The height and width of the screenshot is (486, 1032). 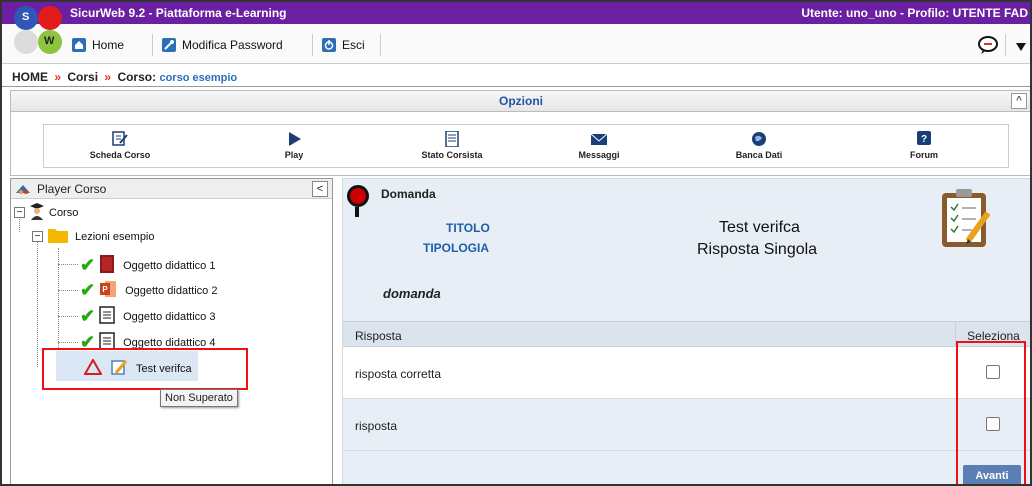 What do you see at coordinates (914, 13) in the screenshot?
I see `user-info: Utente: uno_uno - Profilo: UTENTE FAD` at bounding box center [914, 13].